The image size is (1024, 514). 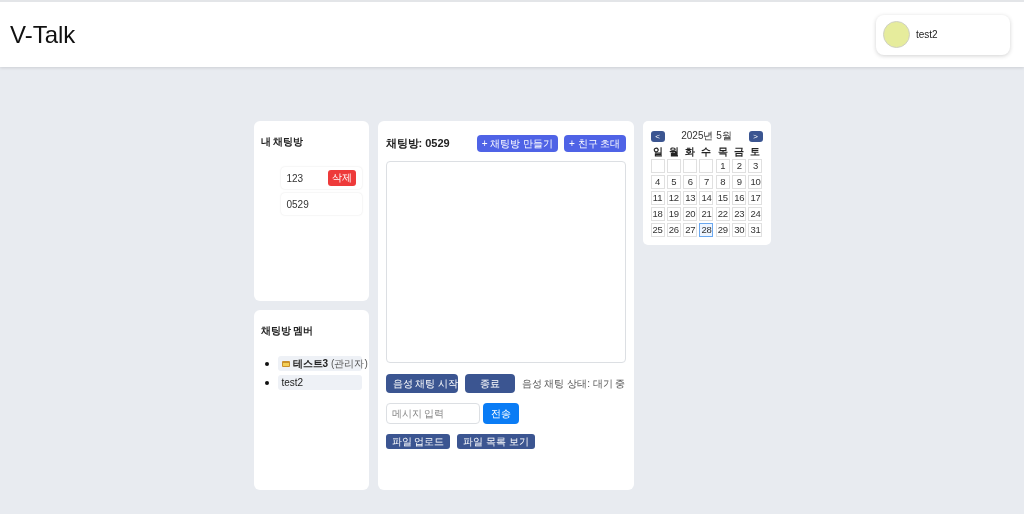 What do you see at coordinates (927, 34) in the screenshot?
I see `user-name: test2` at bounding box center [927, 34].